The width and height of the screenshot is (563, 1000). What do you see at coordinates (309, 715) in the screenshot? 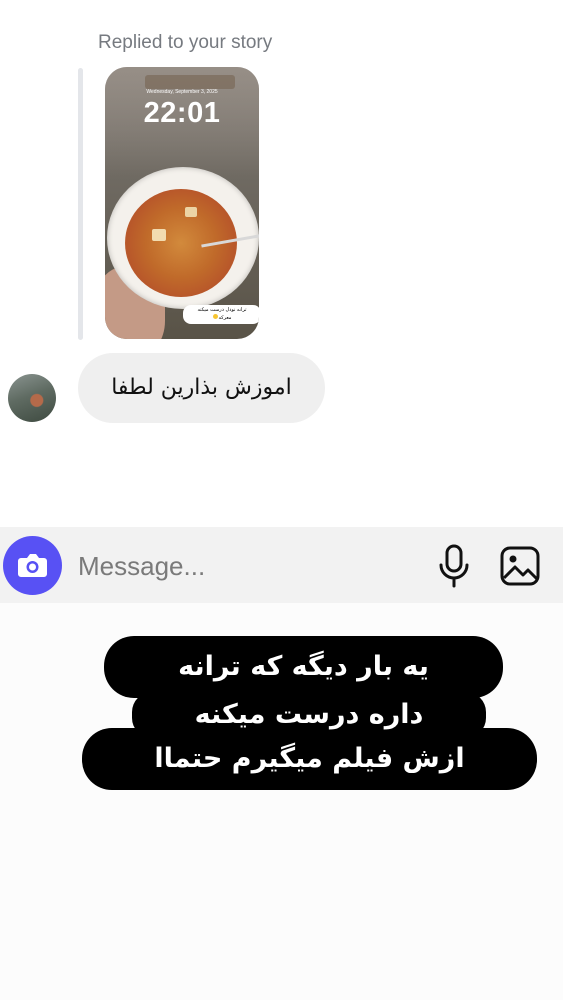
I see `overlay-text-line2: داره درست میکنه` at bounding box center [309, 715].